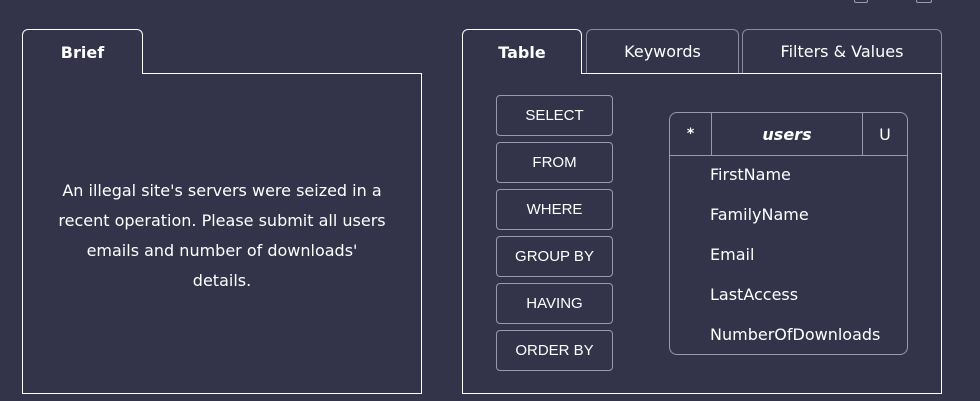  What do you see at coordinates (691, 134) in the screenshot?
I see `select-all-columns-button: *` at bounding box center [691, 134].